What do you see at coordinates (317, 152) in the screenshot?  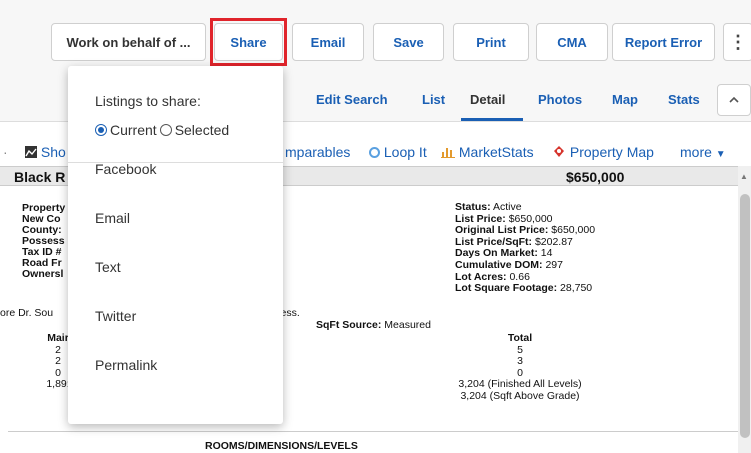 I see `comparables-link: mparables` at bounding box center [317, 152].